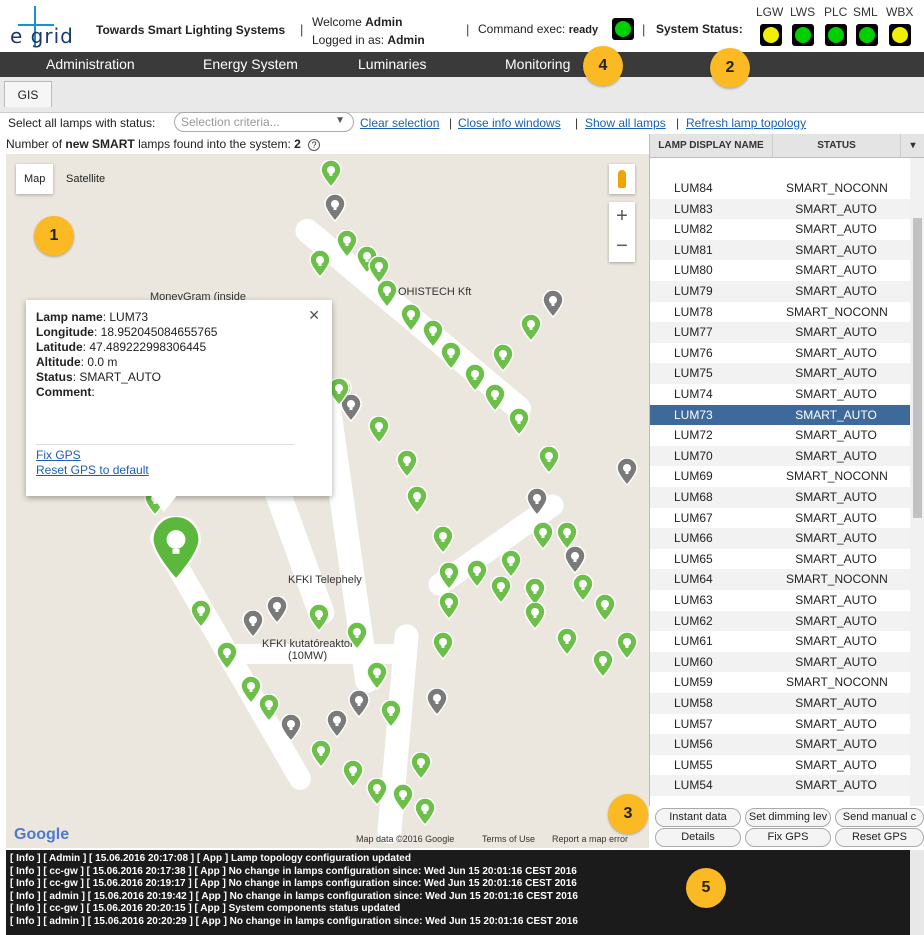 The width and height of the screenshot is (924, 935). Describe the element at coordinates (176, 548) in the screenshot. I see `selected-lamp-marker-icon` at that location.